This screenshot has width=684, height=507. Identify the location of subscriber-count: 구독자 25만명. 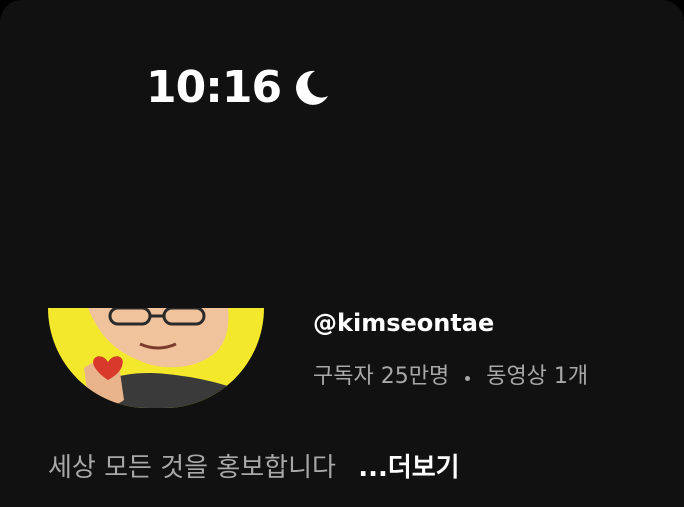
(381, 376).